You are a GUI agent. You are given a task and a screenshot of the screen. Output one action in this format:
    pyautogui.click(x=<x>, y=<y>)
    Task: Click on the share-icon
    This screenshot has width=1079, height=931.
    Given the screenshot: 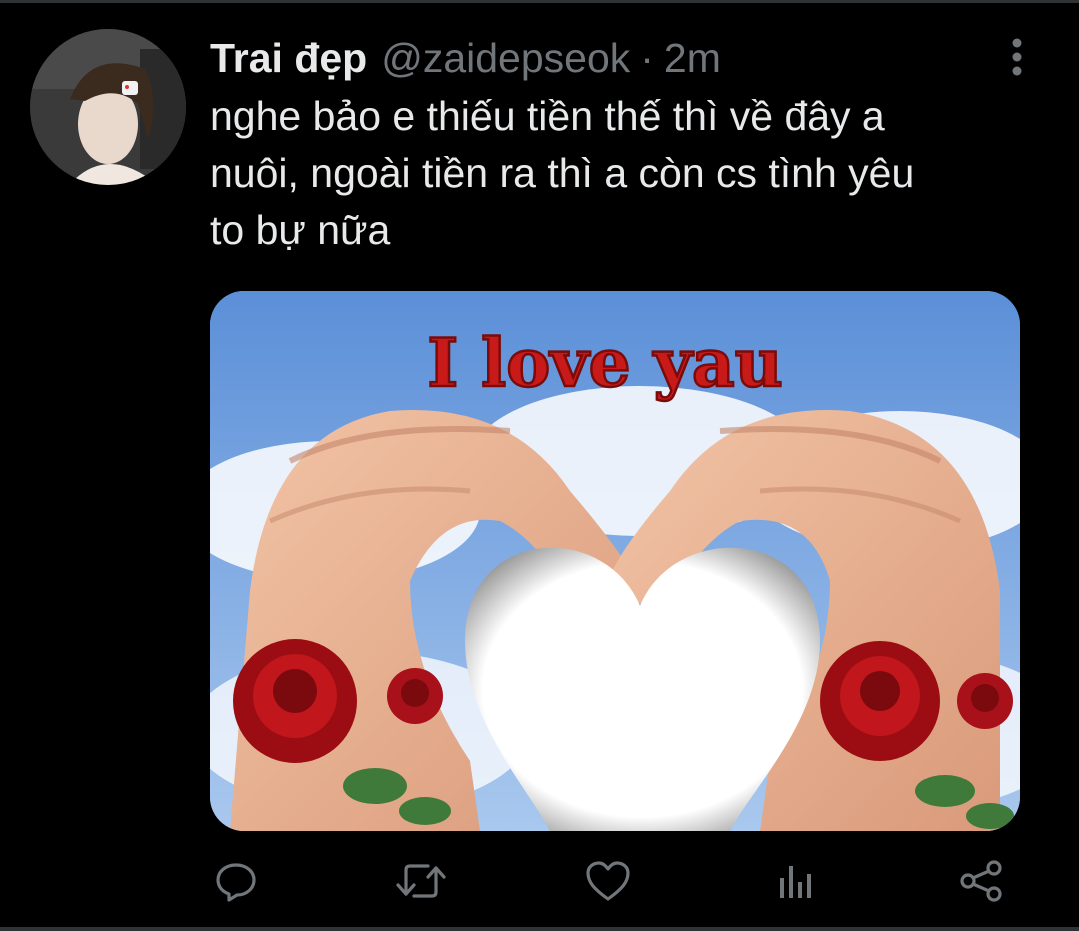 What is the action you would take?
    pyautogui.click(x=981, y=881)
    